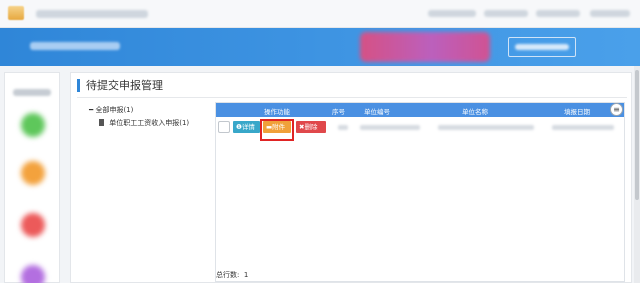 The image size is (640, 283). Describe the element at coordinates (114, 110) in the screenshot. I see `tree-root-label: 全部申报(1)` at that location.